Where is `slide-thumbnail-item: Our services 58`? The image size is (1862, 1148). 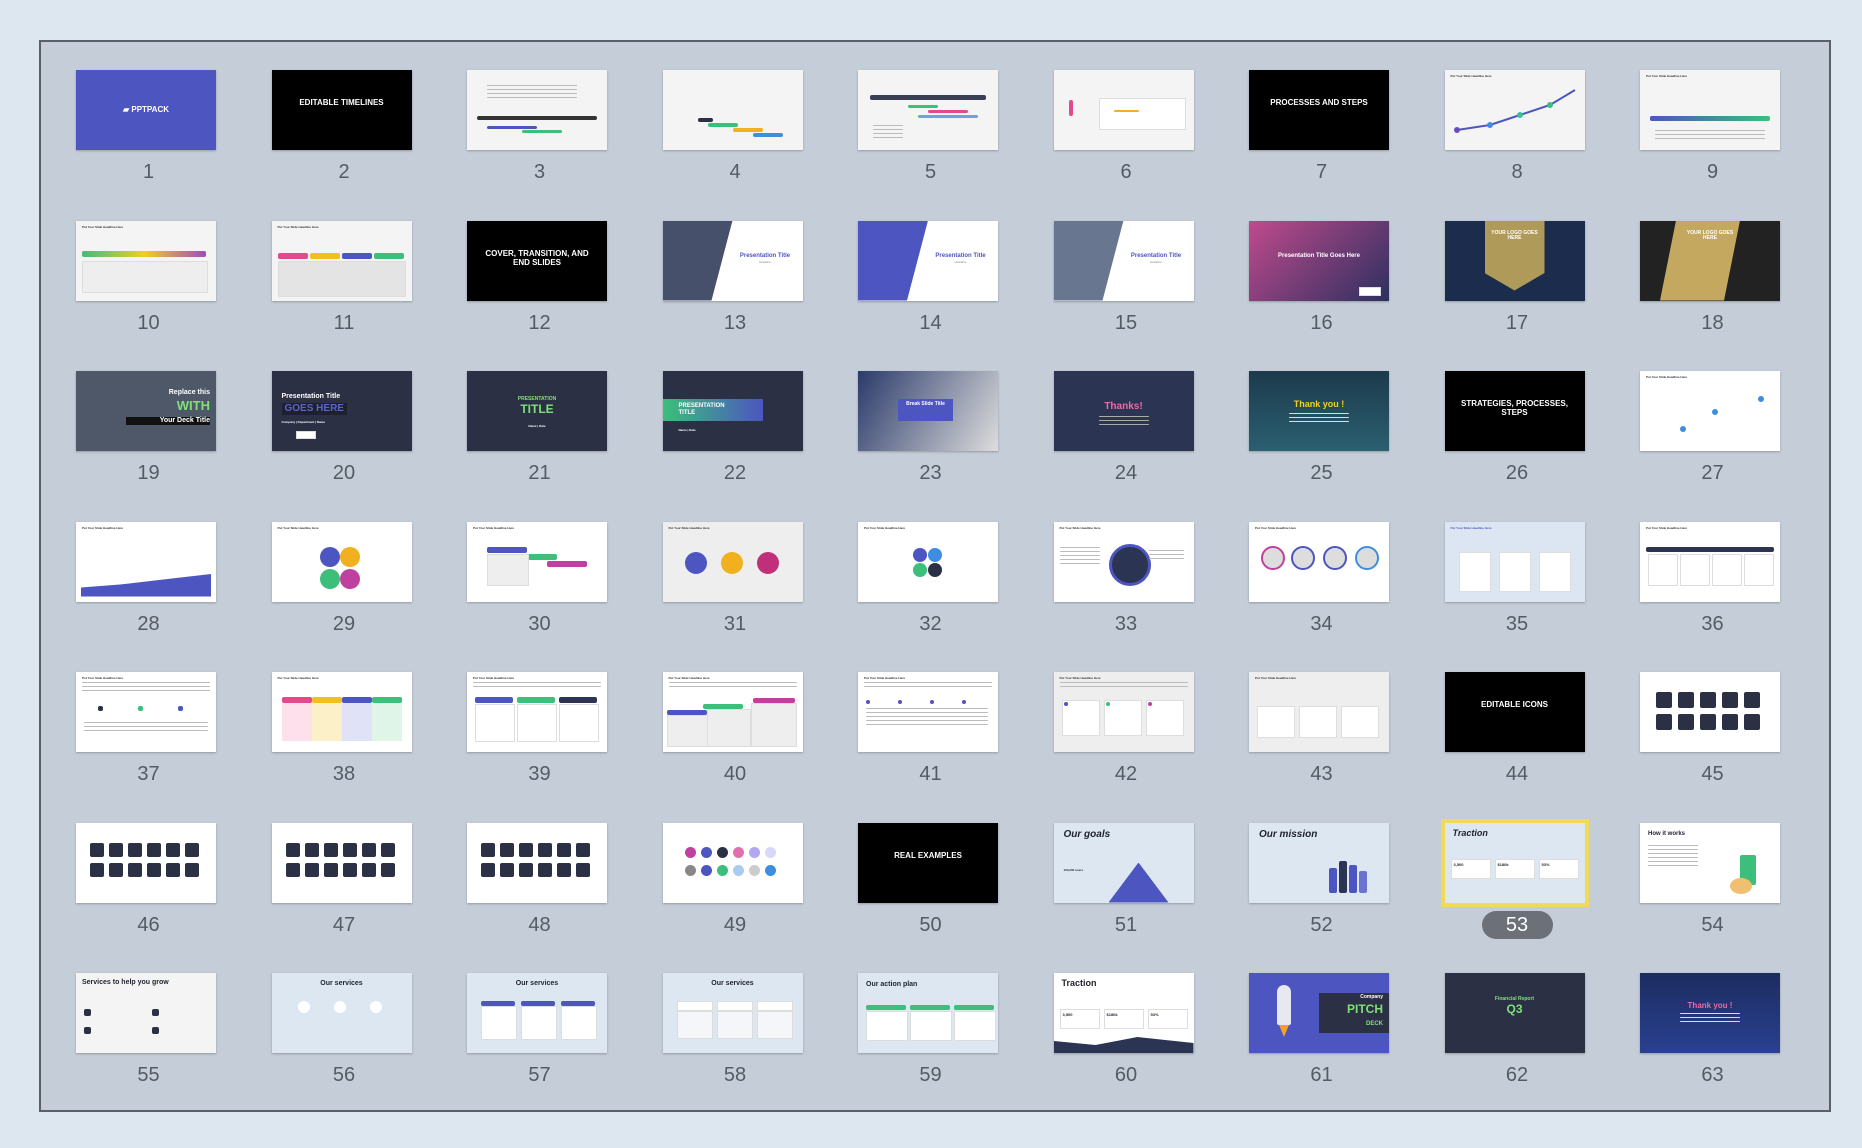 slide-thumbnail-item: Our services 58 is located at coordinates (735, 1020).